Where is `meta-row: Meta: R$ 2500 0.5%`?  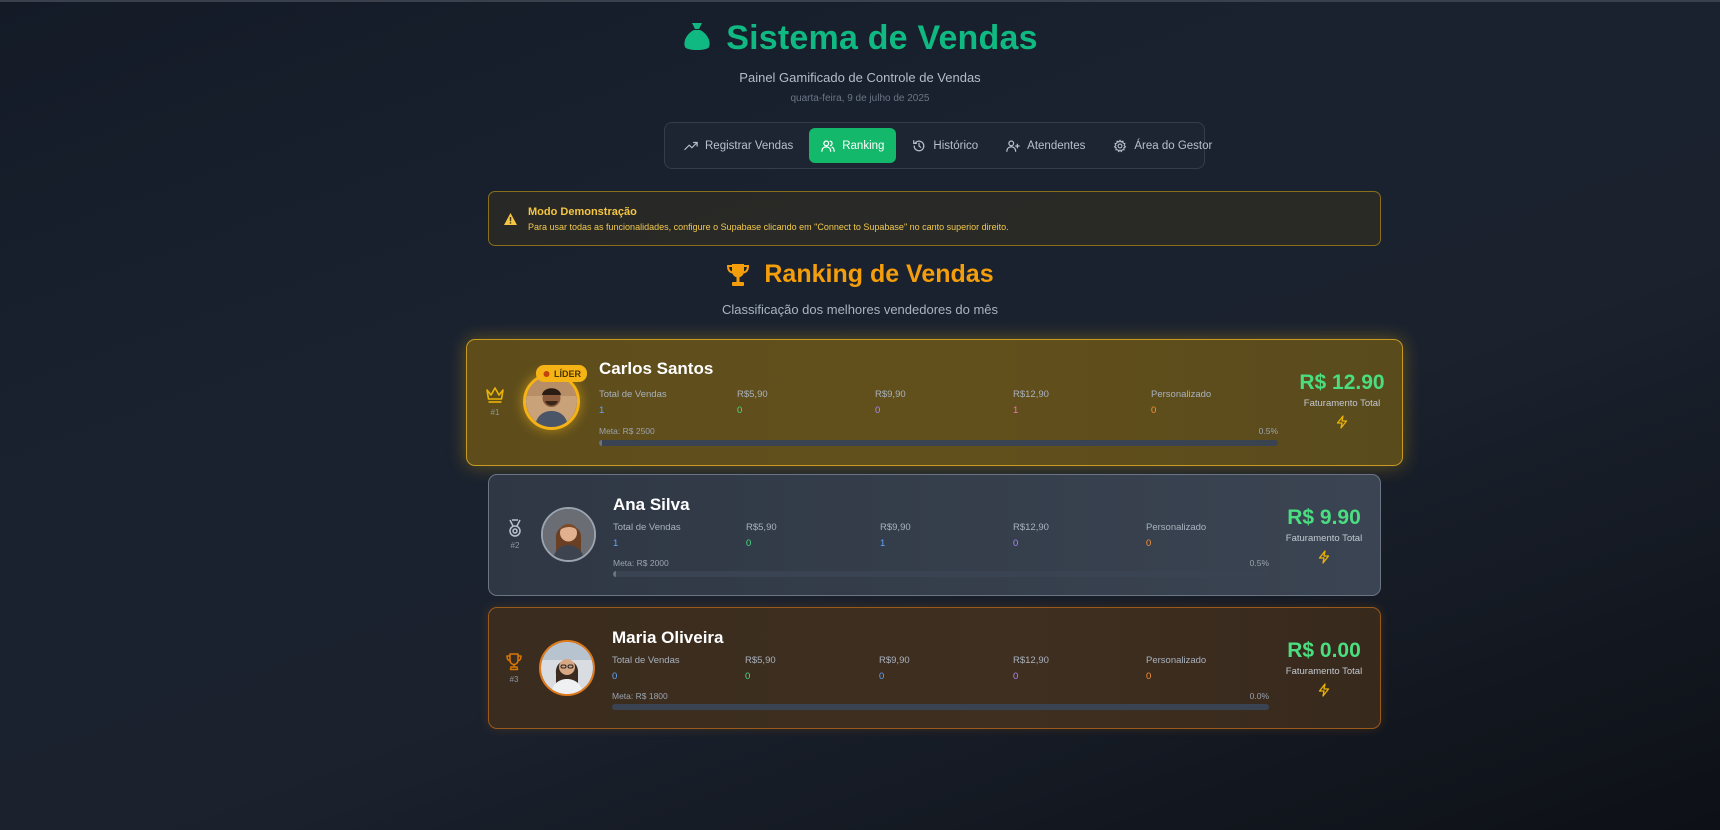 meta-row: Meta: R$ 2500 0.5% is located at coordinates (938, 431).